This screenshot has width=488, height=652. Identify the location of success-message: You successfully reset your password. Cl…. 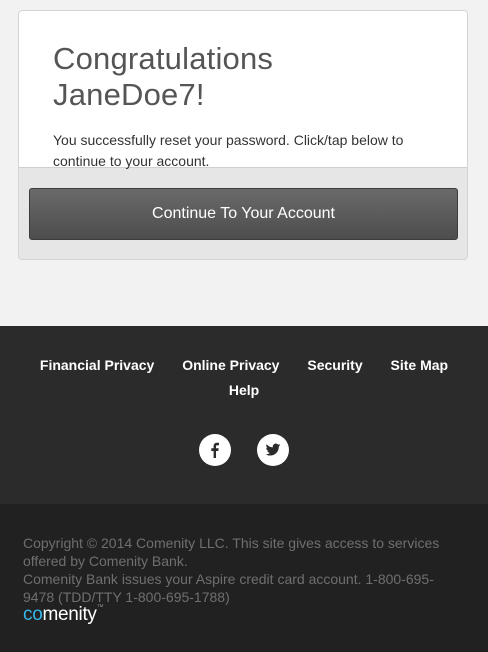
(228, 150).